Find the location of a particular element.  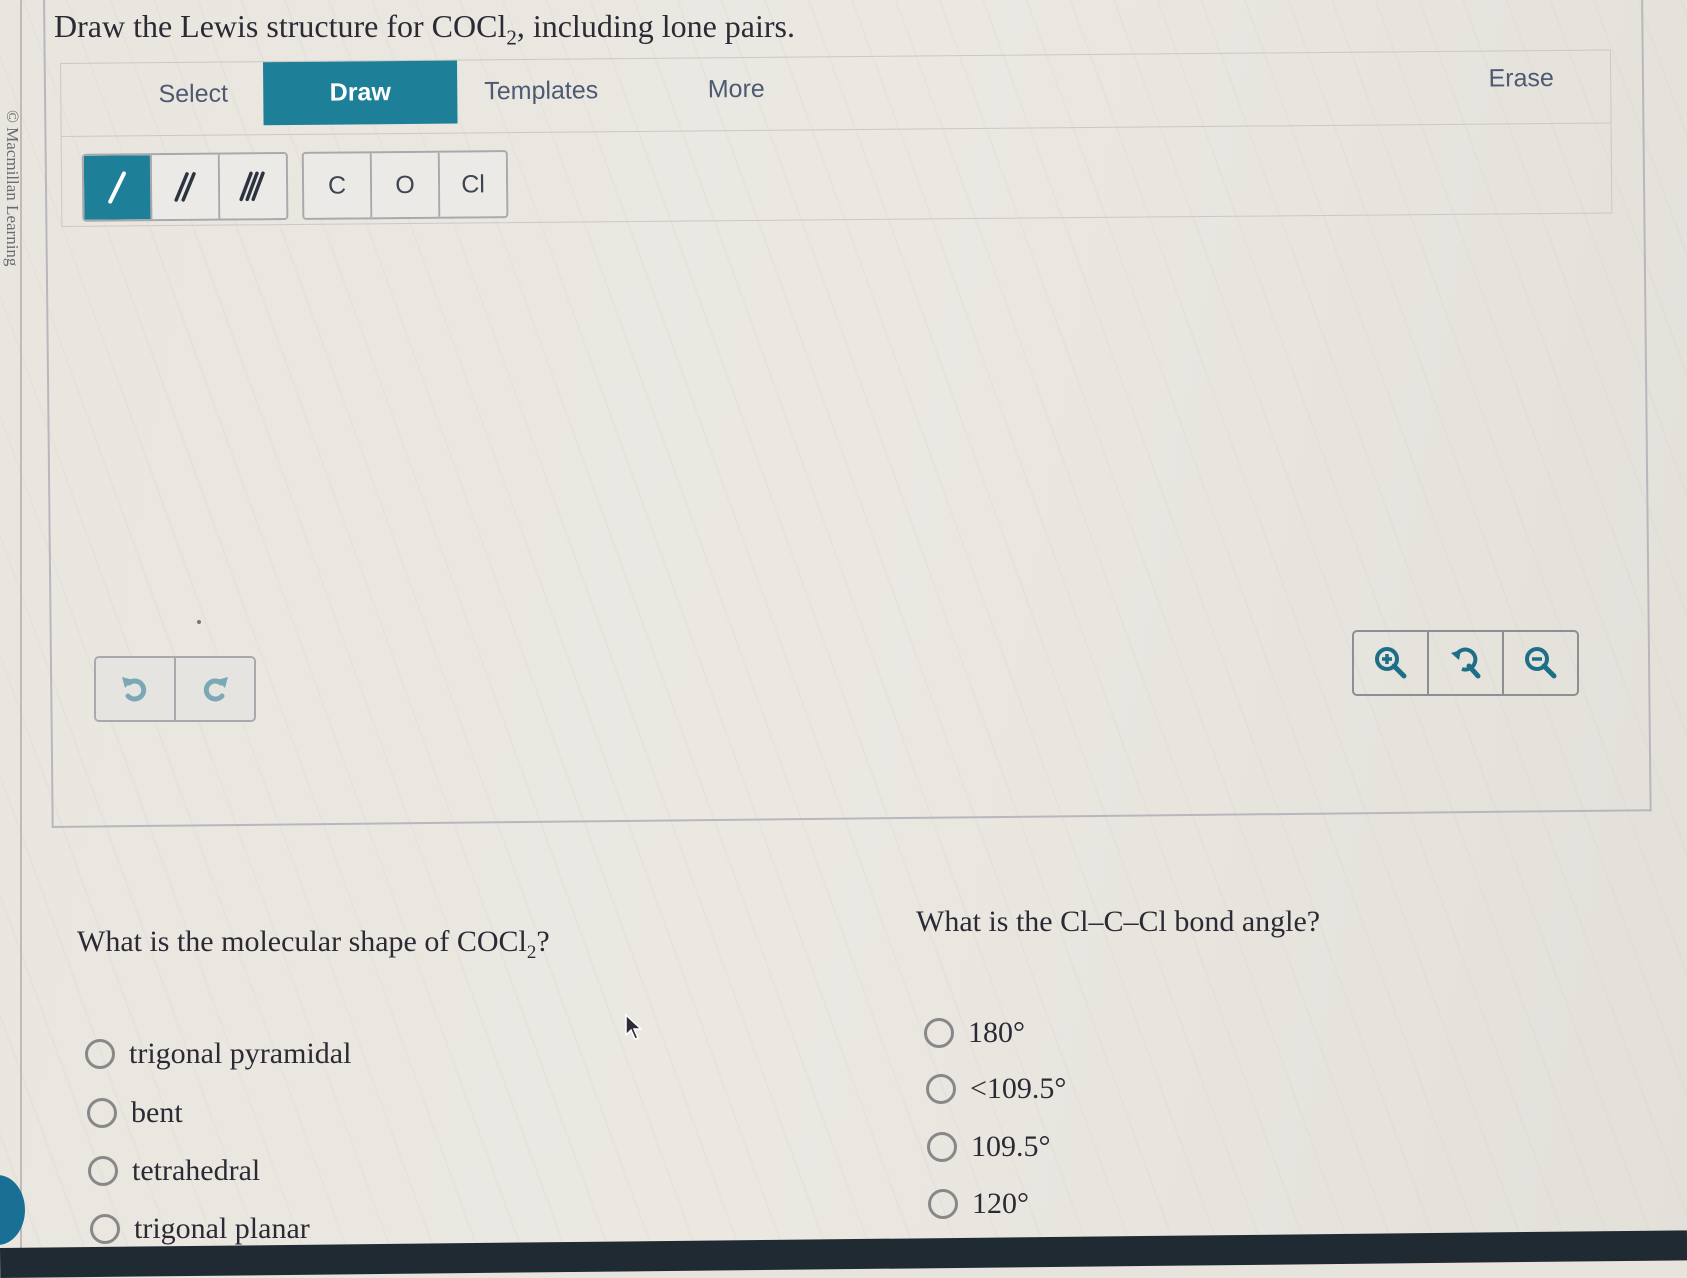

option-label: <109.5° is located at coordinates (1018, 1088).